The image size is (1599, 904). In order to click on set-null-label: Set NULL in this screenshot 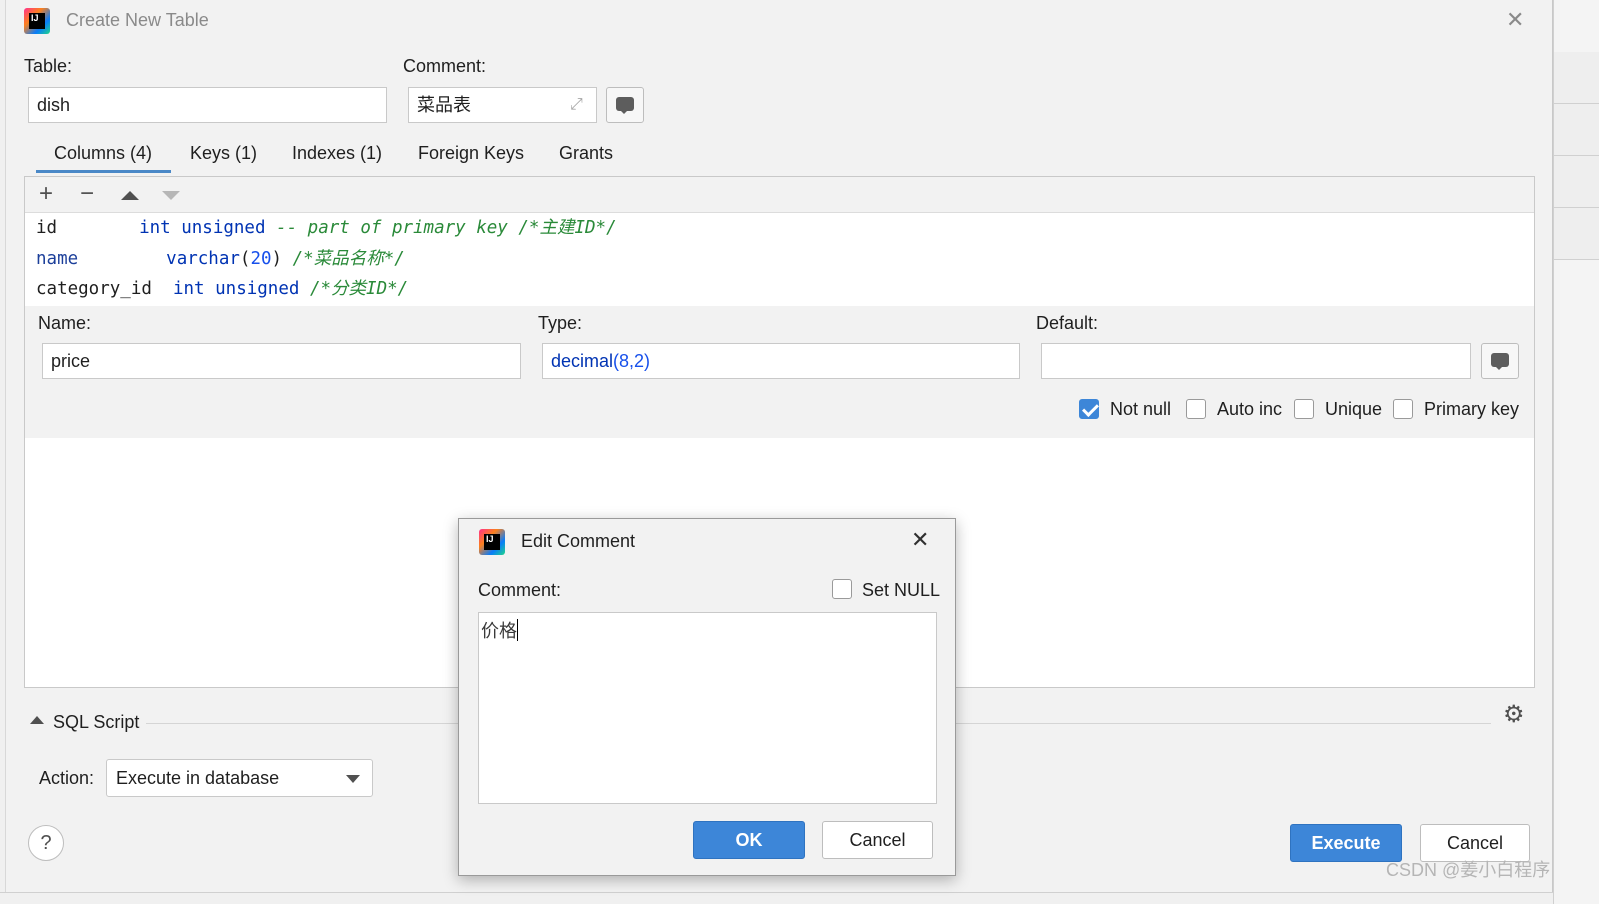, I will do `click(901, 590)`.